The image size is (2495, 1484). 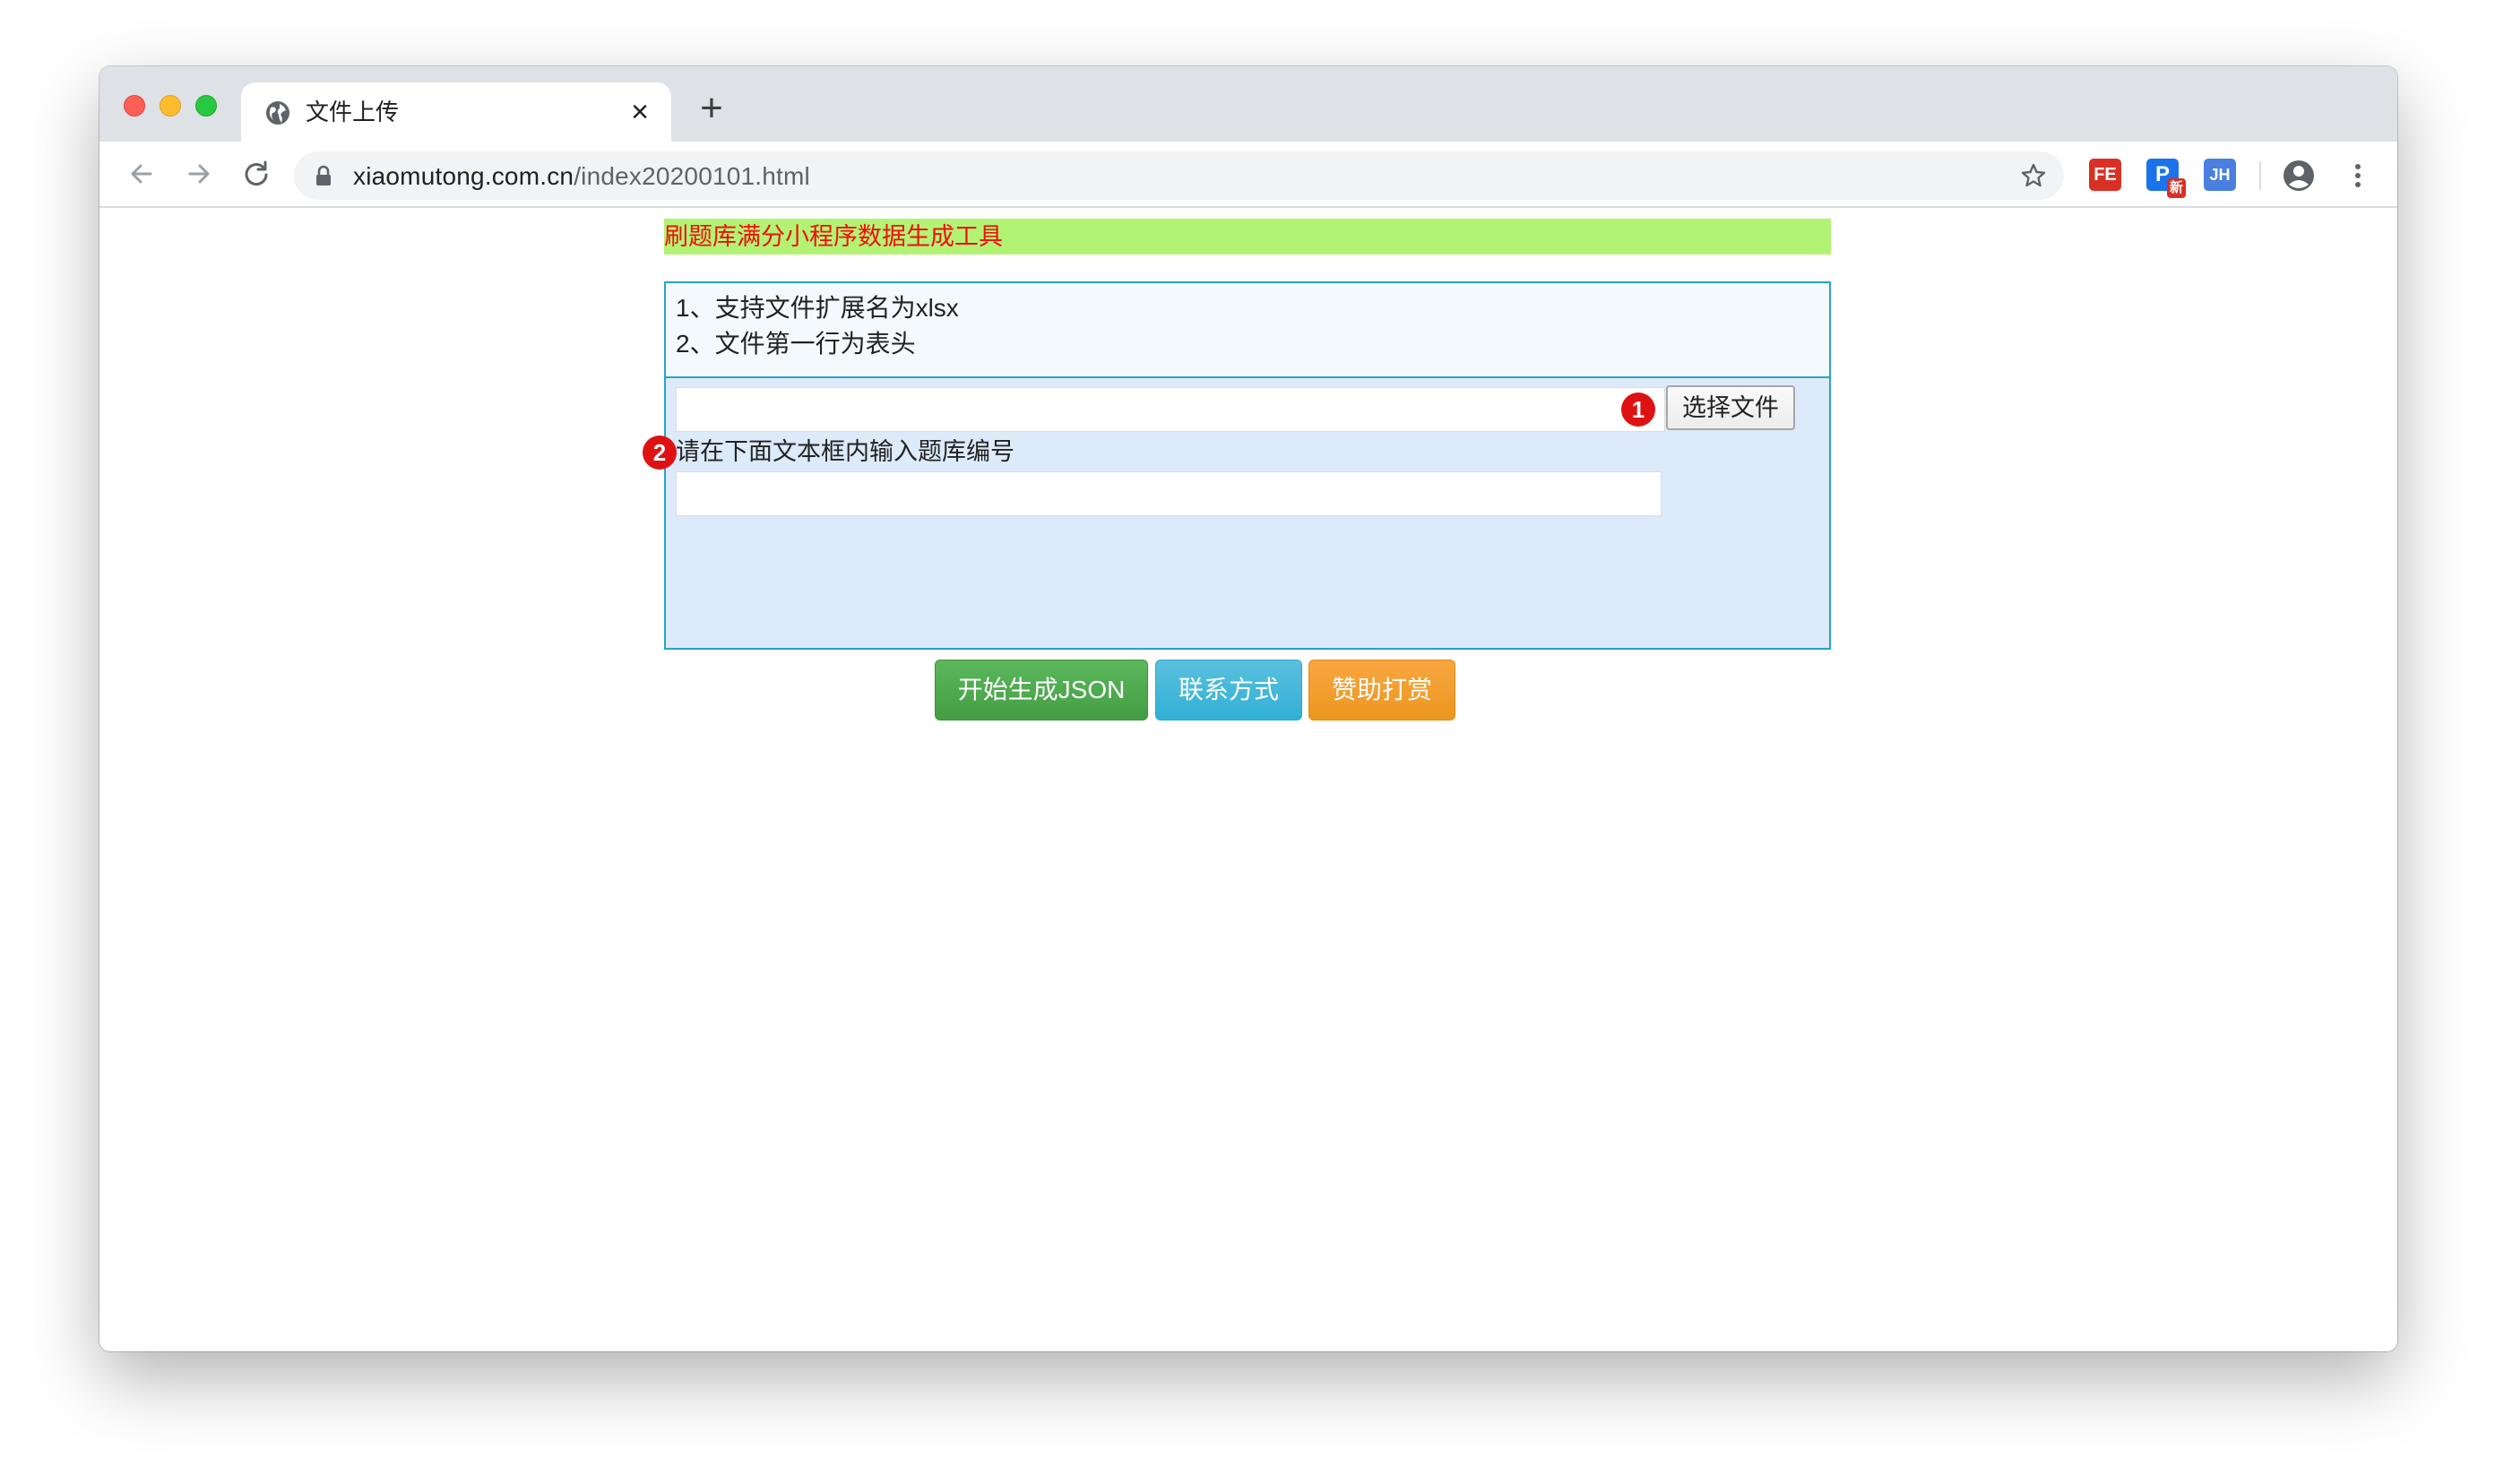 I want to click on arrow-right-icon, so click(x=199, y=174).